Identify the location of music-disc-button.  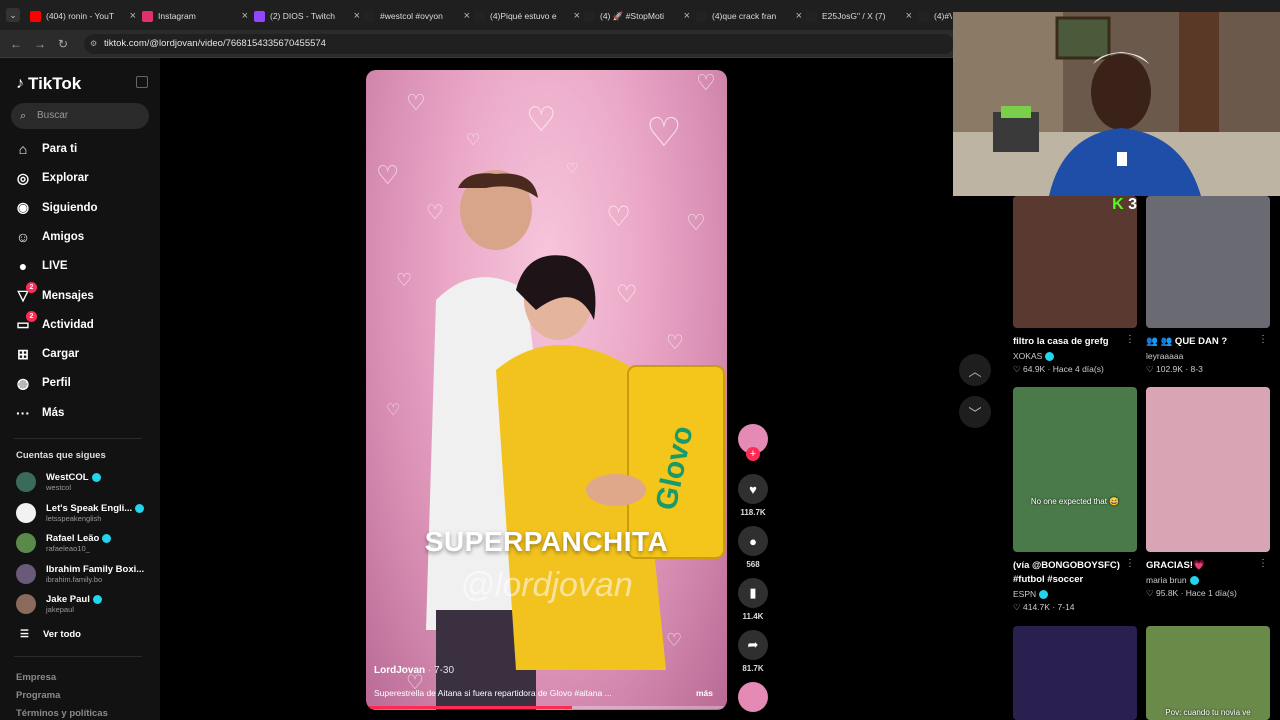
(753, 697).